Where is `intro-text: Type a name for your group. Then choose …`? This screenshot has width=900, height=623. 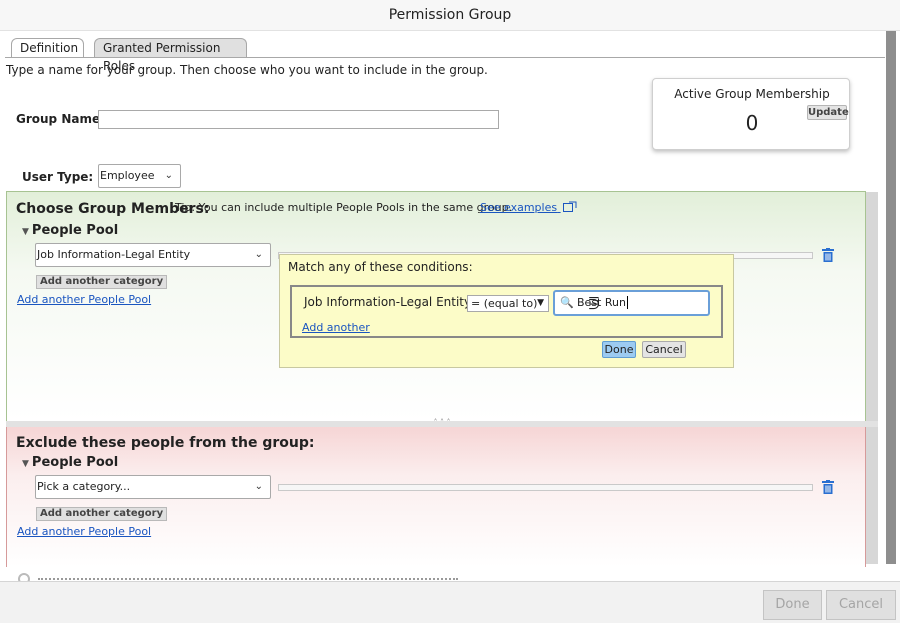
intro-text: Type a name for your group. Then choose … is located at coordinates (247, 70).